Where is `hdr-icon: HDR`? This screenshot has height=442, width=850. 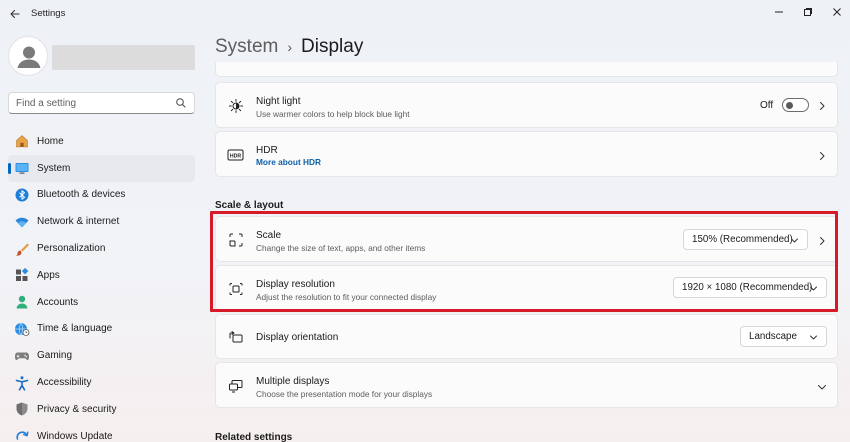
hdr-icon: HDR is located at coordinates (236, 155).